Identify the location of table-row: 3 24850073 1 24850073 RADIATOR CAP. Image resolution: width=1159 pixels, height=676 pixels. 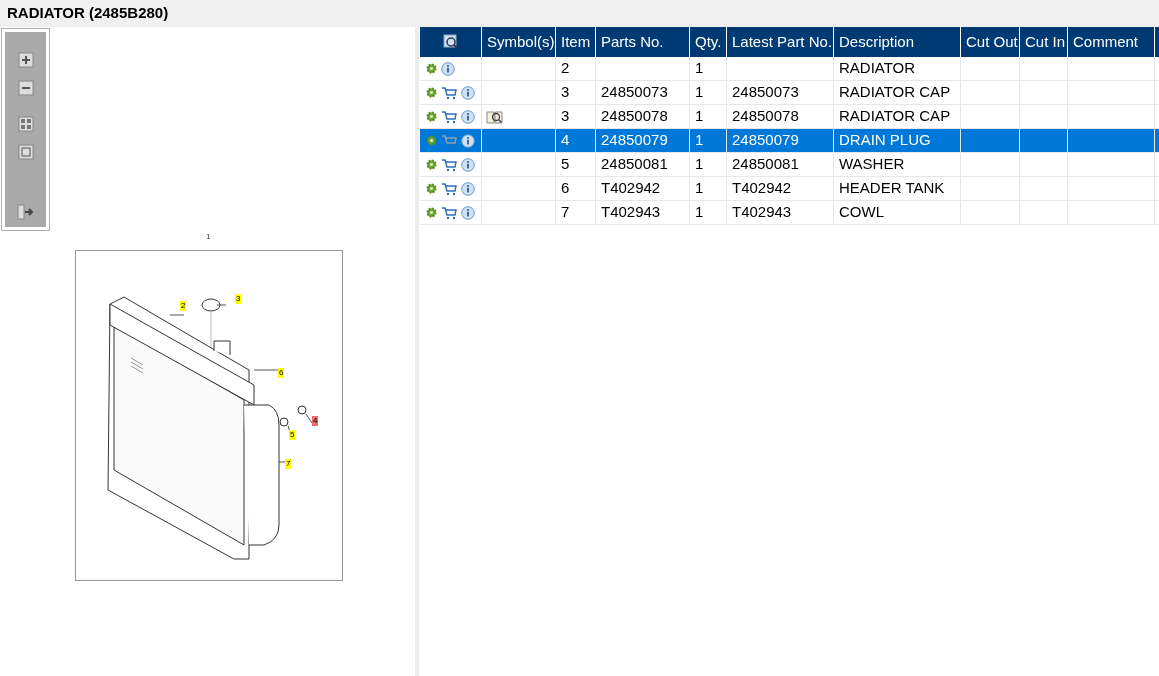
(789, 93).